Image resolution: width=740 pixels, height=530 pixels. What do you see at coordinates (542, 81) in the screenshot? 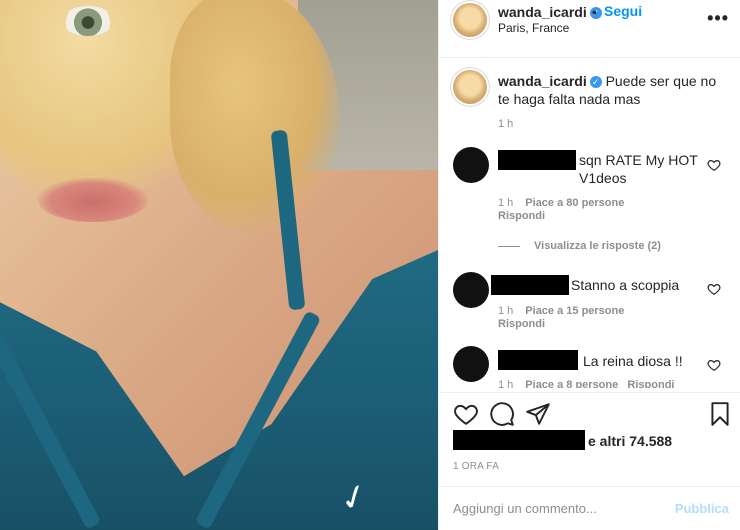
I see `caption-username: wanda_icardi` at bounding box center [542, 81].